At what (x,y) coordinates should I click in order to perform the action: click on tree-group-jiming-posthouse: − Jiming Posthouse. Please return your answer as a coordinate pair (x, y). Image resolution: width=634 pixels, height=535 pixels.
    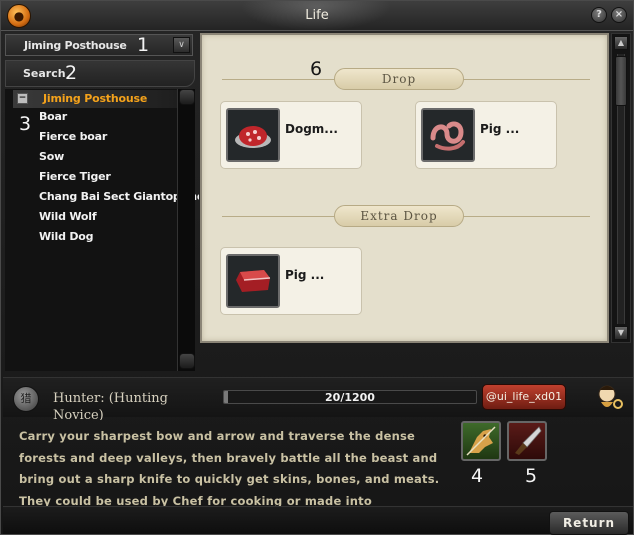
    Looking at the image, I should click on (98, 99).